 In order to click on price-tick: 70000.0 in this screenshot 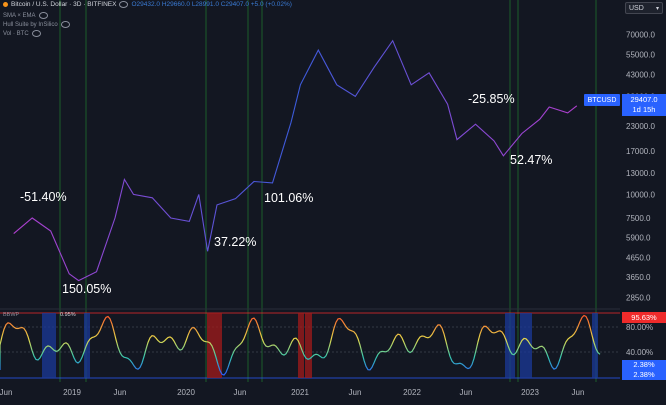, I will do `click(640, 35)`.